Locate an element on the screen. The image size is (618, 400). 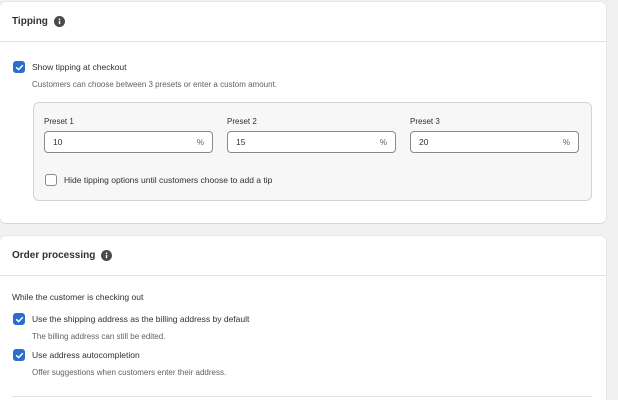
preset-2: Preset 2 15 % is located at coordinates (312, 135).